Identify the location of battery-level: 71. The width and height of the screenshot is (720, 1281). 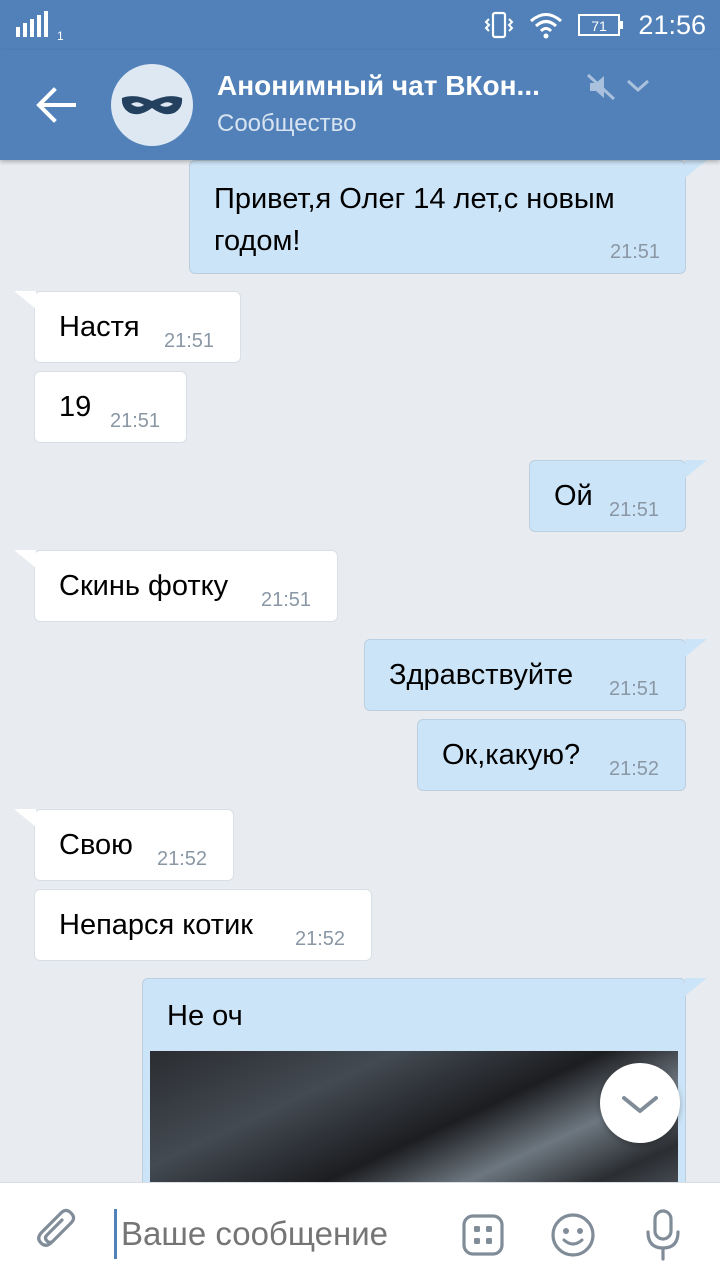
(600, 26).